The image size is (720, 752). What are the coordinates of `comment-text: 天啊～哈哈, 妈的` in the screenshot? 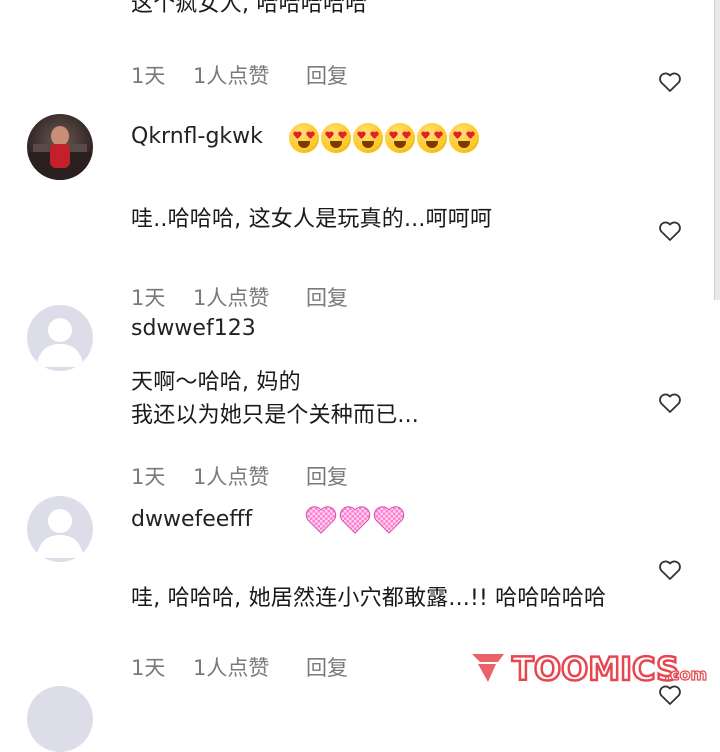 It's located at (216, 382).